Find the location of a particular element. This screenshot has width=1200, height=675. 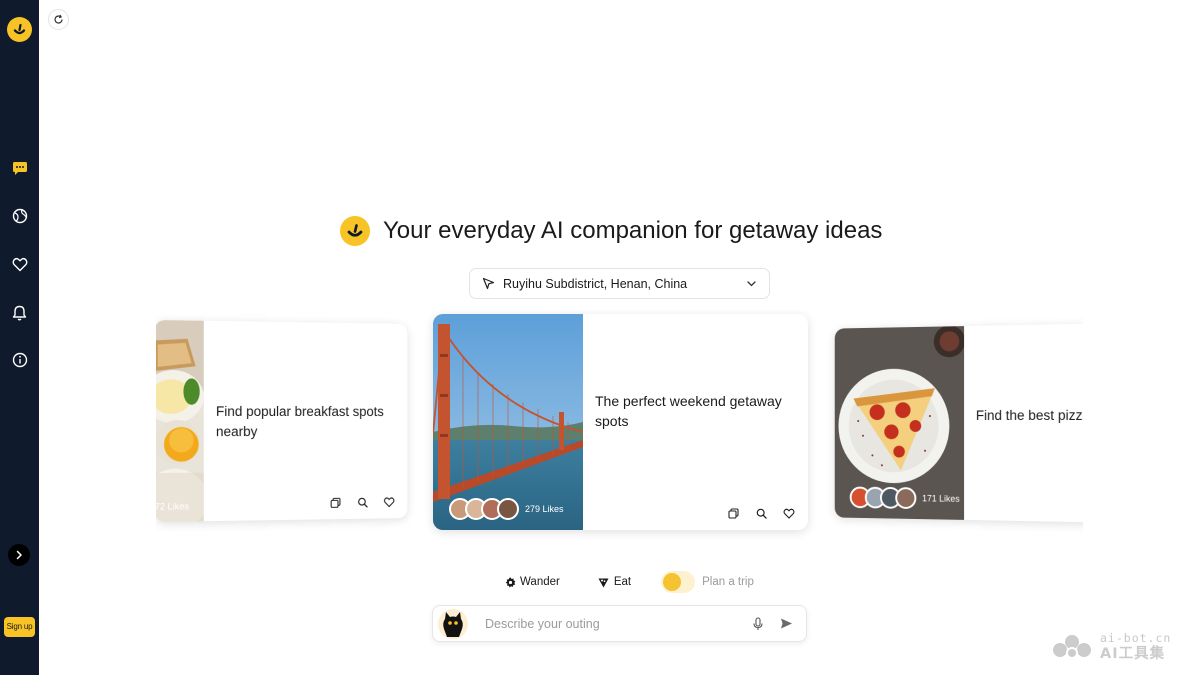

watermark: ai-bot.cn AI工具集 is located at coordinates (1110, 646).